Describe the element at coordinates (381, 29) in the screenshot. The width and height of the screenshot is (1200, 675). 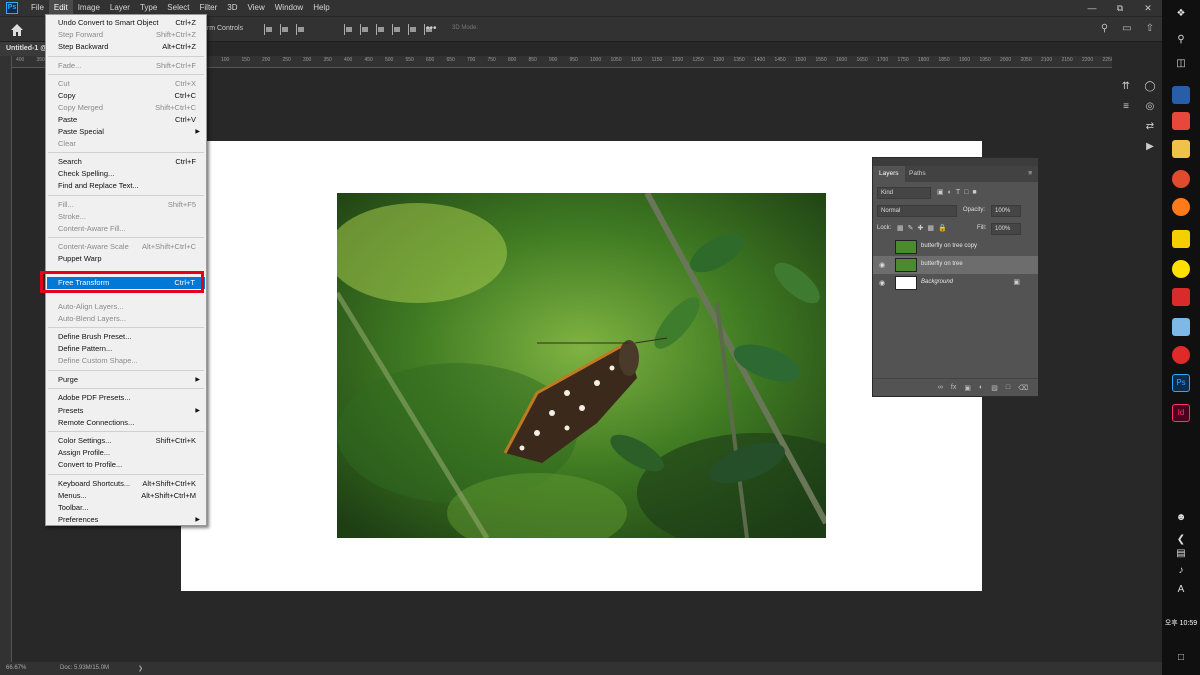
I see `distribute-bottom-icon` at that location.